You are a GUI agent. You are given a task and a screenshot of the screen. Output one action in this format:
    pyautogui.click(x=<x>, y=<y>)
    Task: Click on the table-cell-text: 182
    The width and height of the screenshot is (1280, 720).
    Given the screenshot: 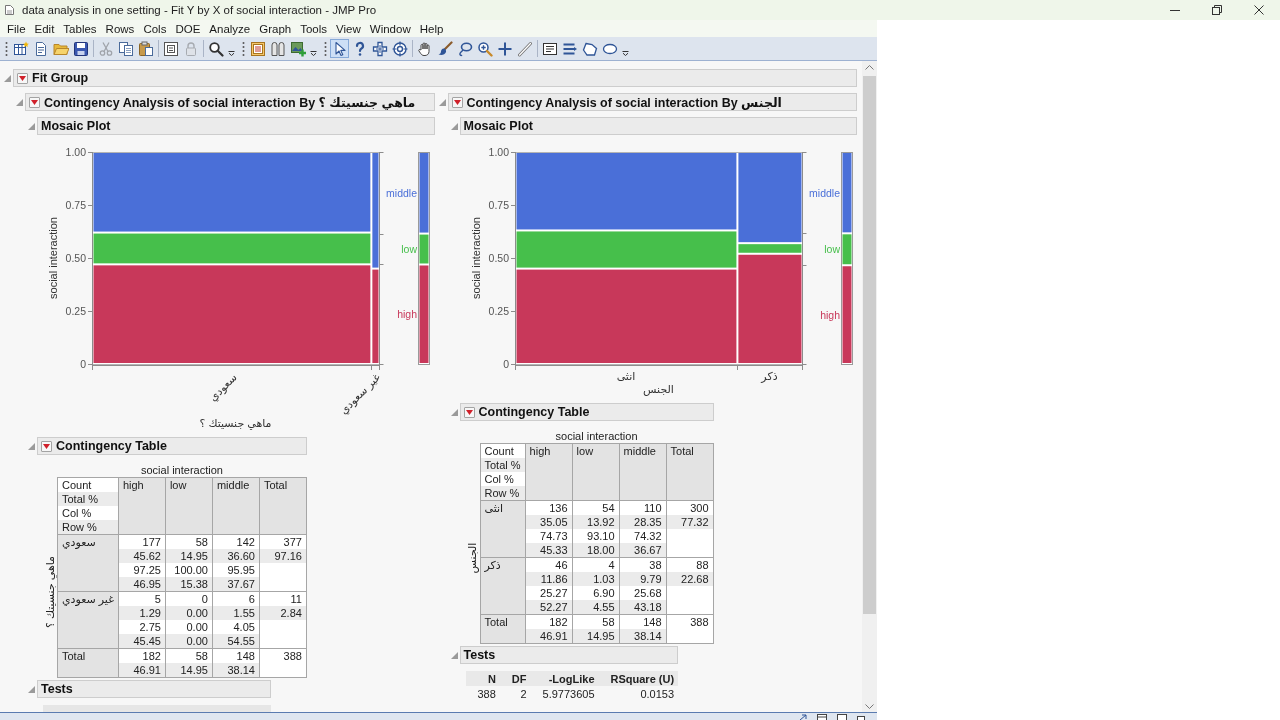 What is the action you would take?
    pyautogui.click(x=558, y=622)
    